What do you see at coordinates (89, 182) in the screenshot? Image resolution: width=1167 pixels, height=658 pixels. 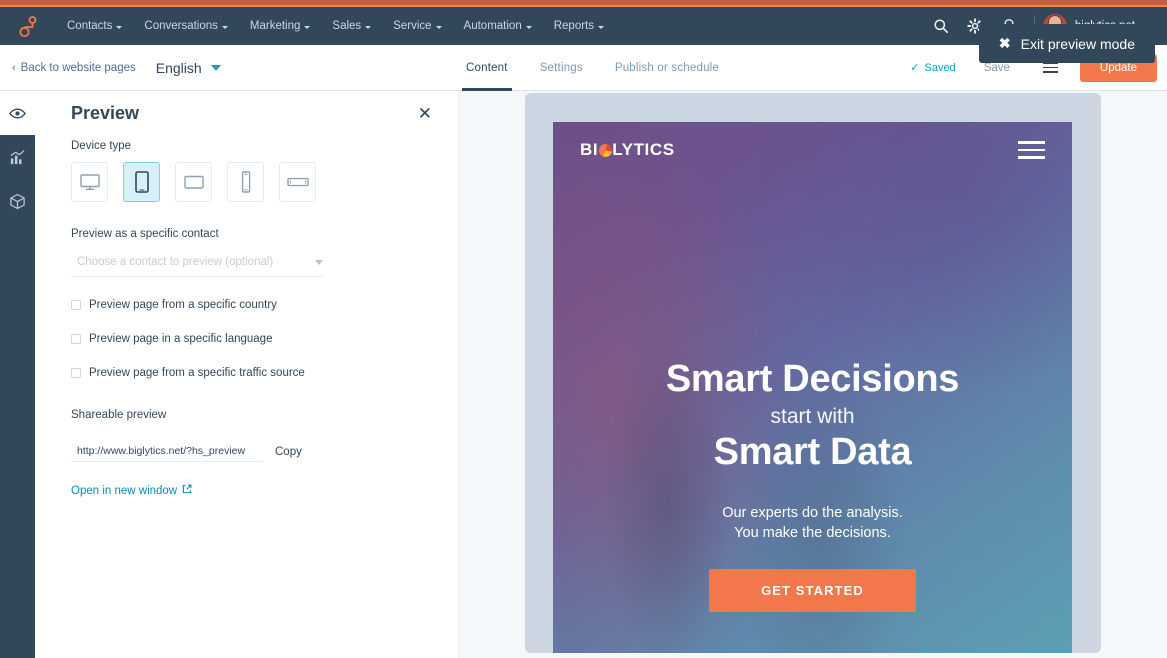 I see `device-option-desktop` at bounding box center [89, 182].